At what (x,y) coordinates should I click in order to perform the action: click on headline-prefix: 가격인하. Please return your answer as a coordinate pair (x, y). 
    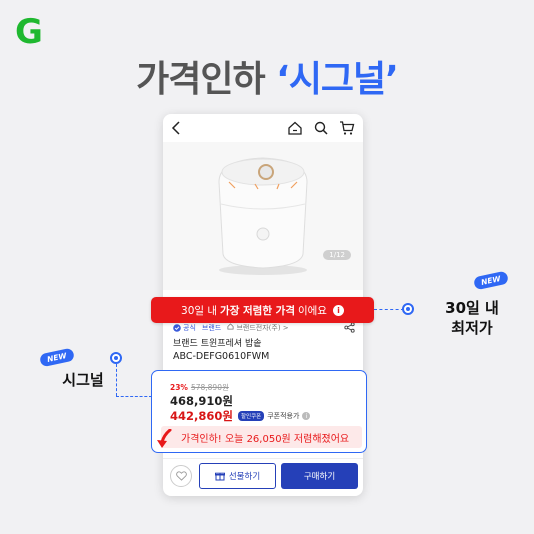
    Looking at the image, I should click on (206, 79).